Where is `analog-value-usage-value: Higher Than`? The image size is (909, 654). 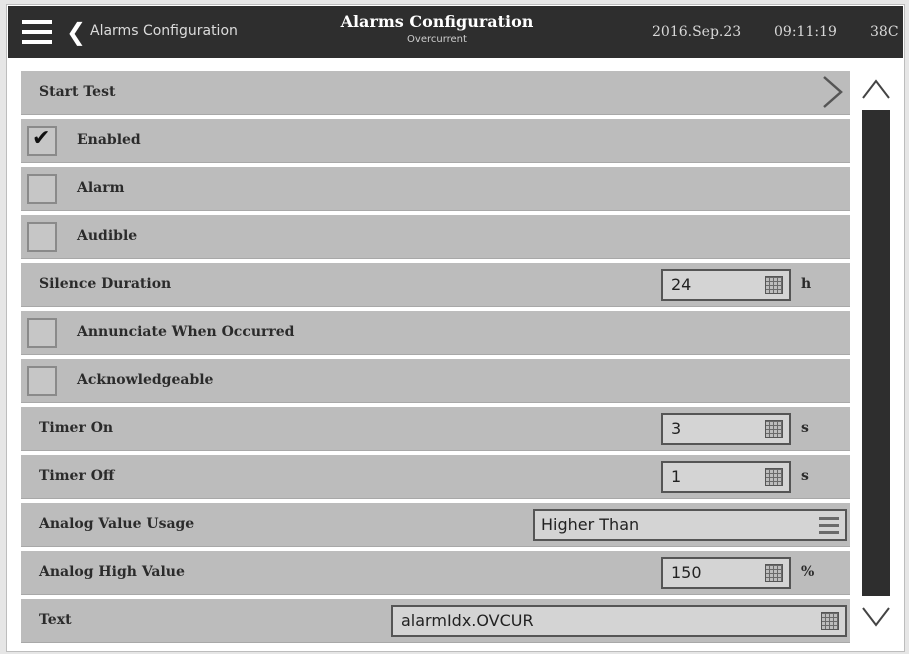
analog-value-usage-value: Higher Than is located at coordinates (590, 524).